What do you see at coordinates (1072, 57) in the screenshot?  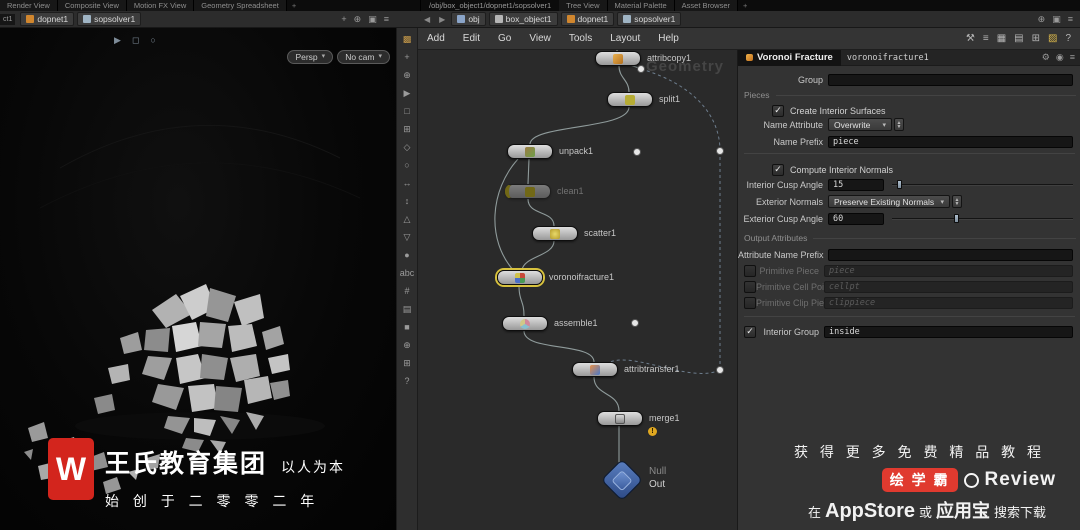 I see `params-menu-icon: ≡` at bounding box center [1072, 57].